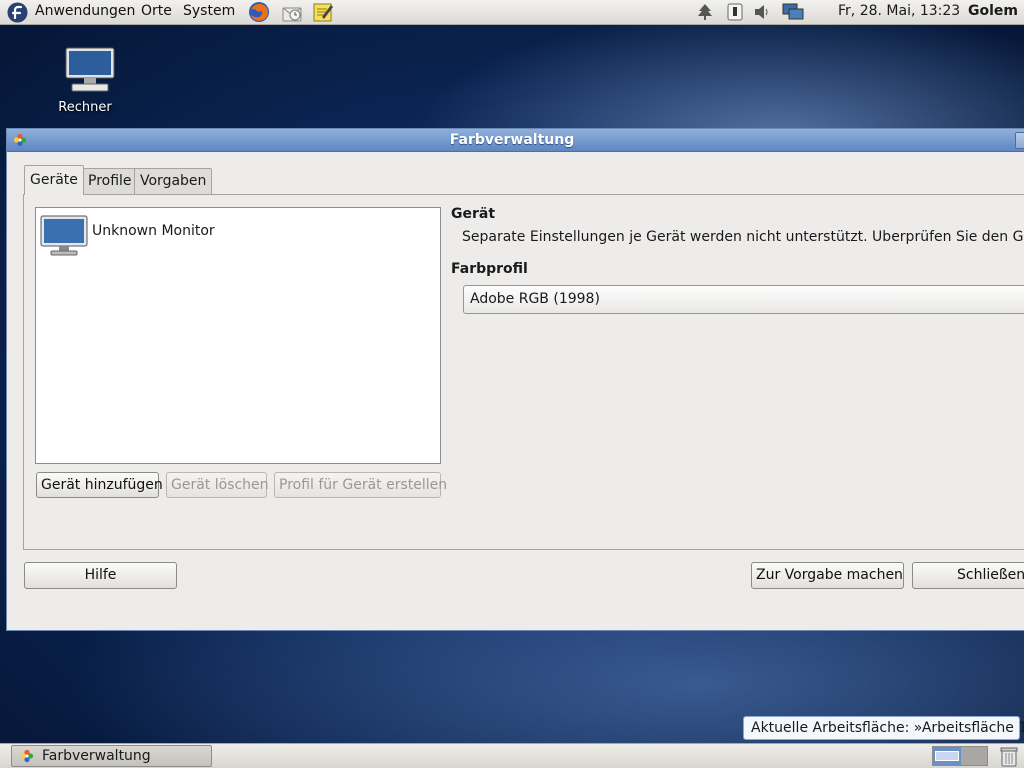 This screenshot has width=1024, height=768. I want to click on menu-anwendungen: Anwendungen, so click(85, 11).